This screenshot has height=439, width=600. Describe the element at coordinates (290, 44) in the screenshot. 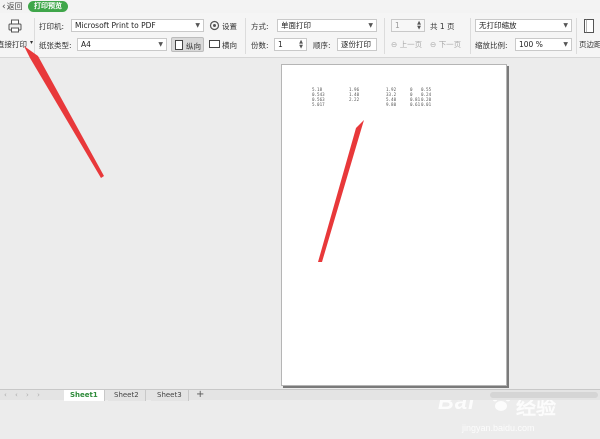

I see `copies-stepper: 1 ▲ ▼` at that location.